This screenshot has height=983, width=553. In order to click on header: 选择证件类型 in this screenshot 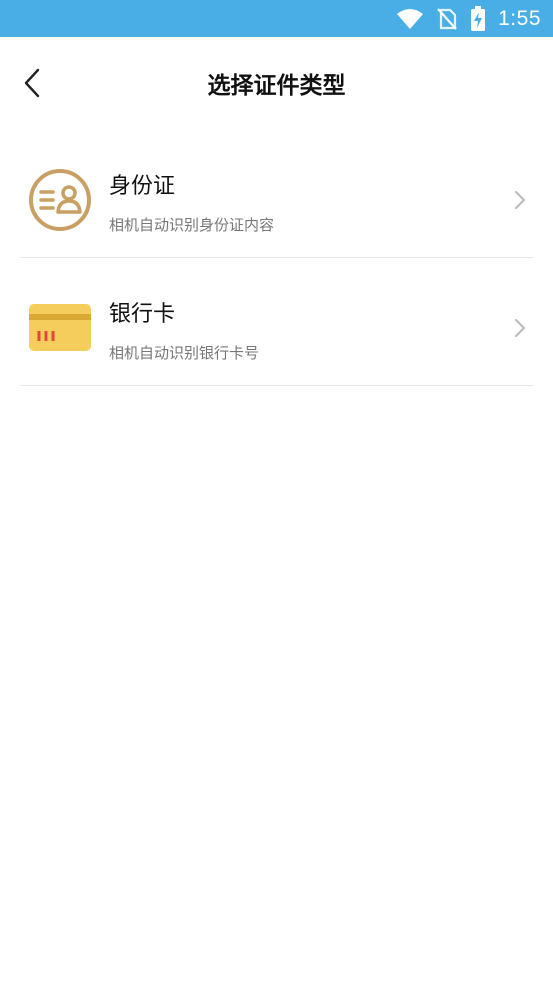, I will do `click(276, 83)`.